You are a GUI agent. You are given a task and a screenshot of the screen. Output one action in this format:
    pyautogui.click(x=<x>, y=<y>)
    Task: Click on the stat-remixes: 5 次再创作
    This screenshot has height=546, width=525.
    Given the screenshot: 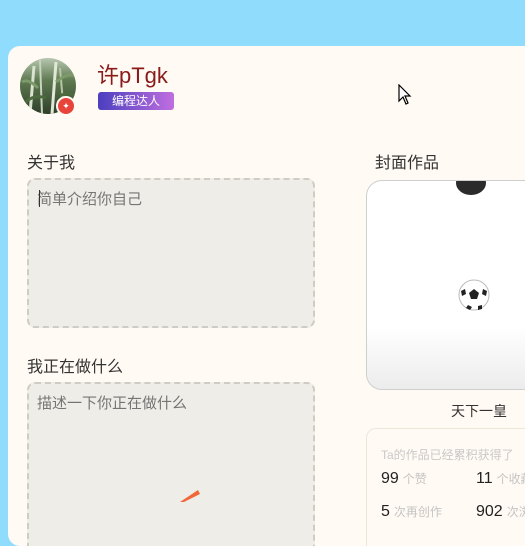 What is the action you would take?
    pyautogui.click(x=411, y=511)
    